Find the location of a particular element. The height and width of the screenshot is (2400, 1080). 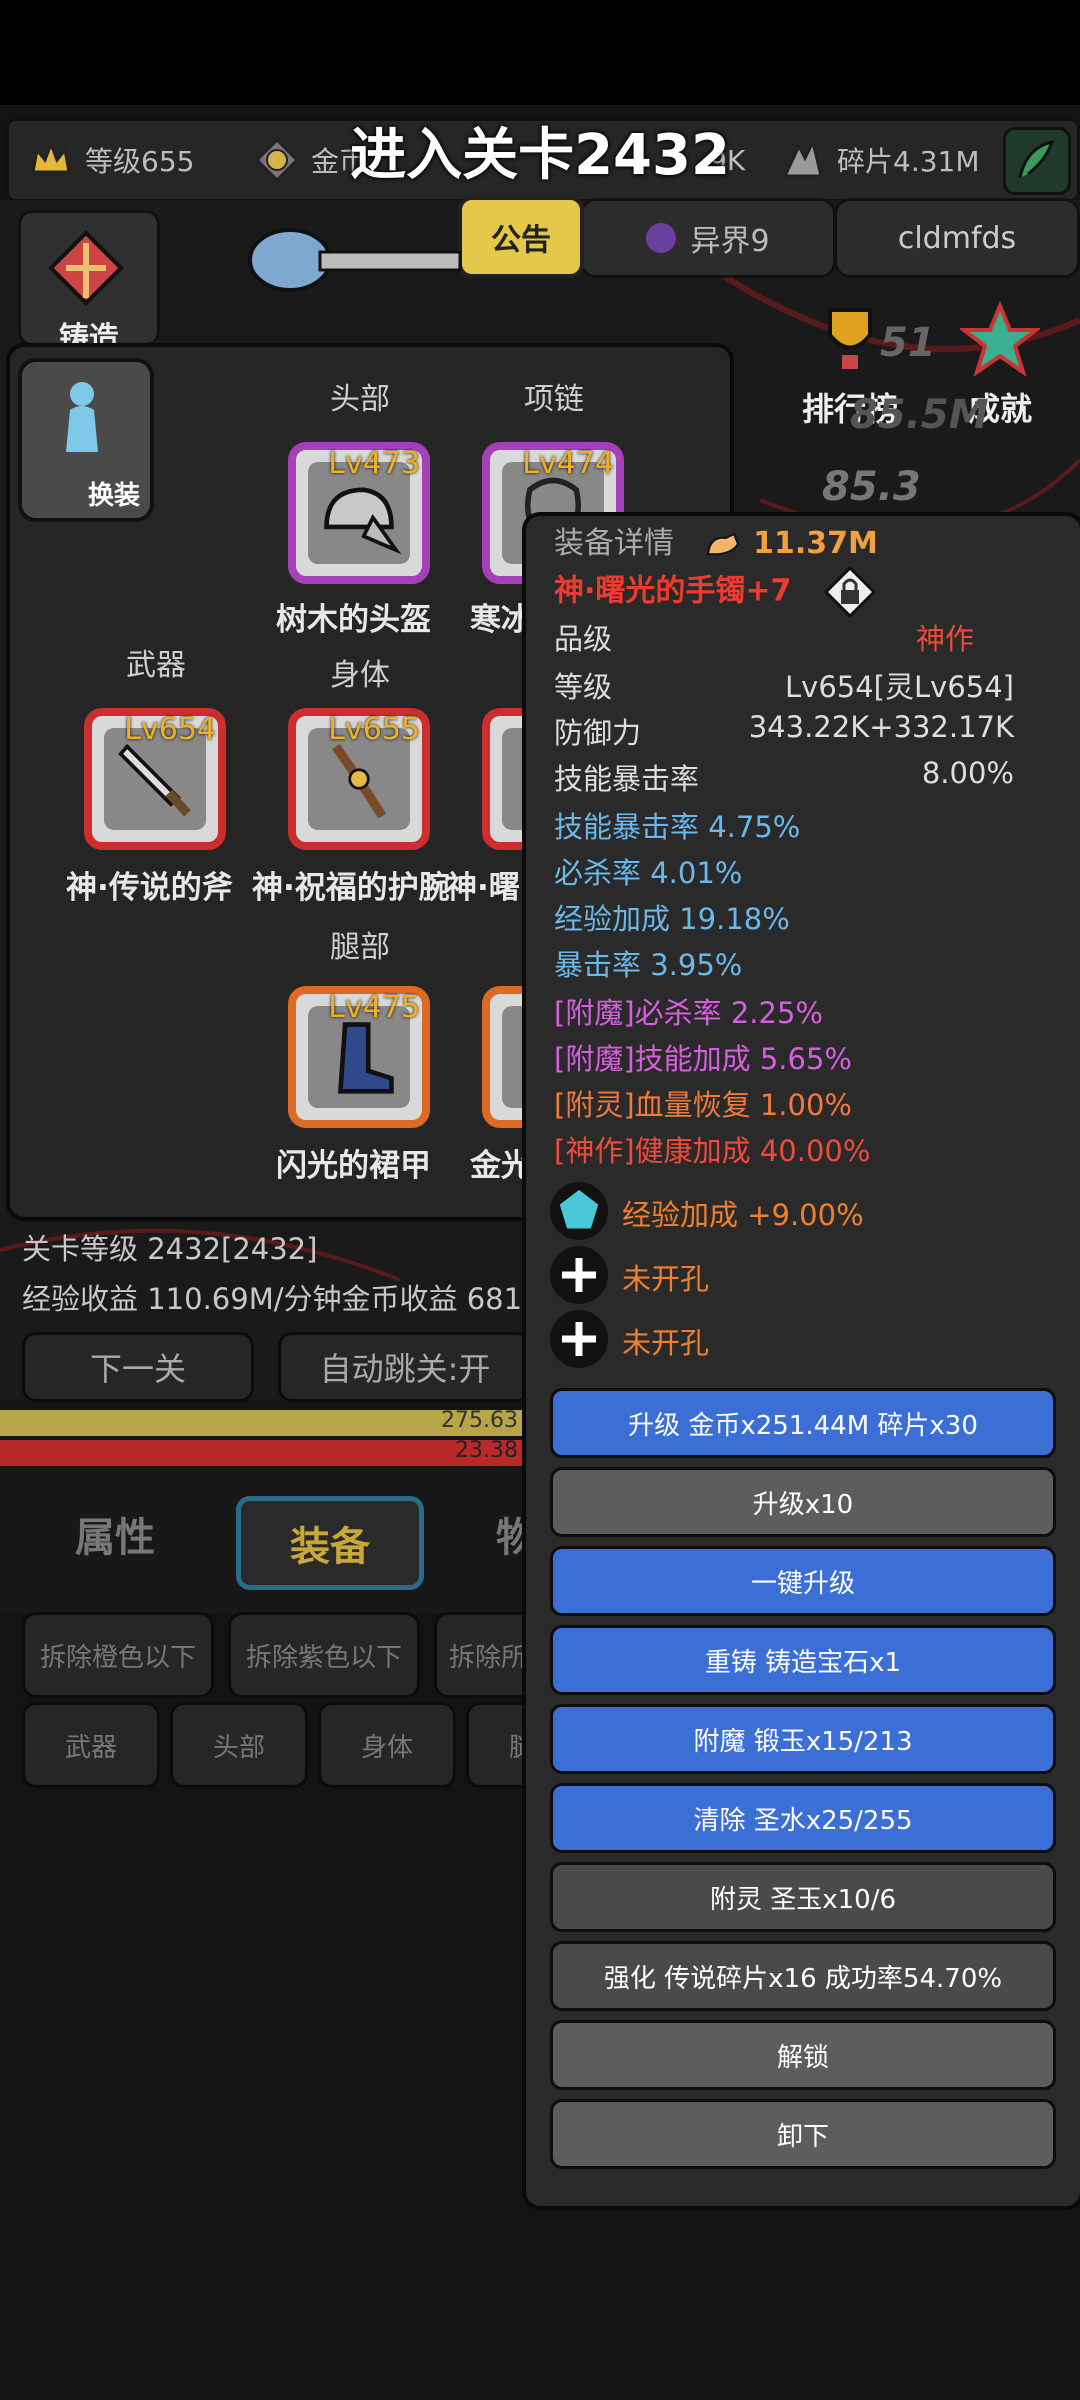

defense-row: 防御力 343.22K+332.17K is located at coordinates (804, 731).